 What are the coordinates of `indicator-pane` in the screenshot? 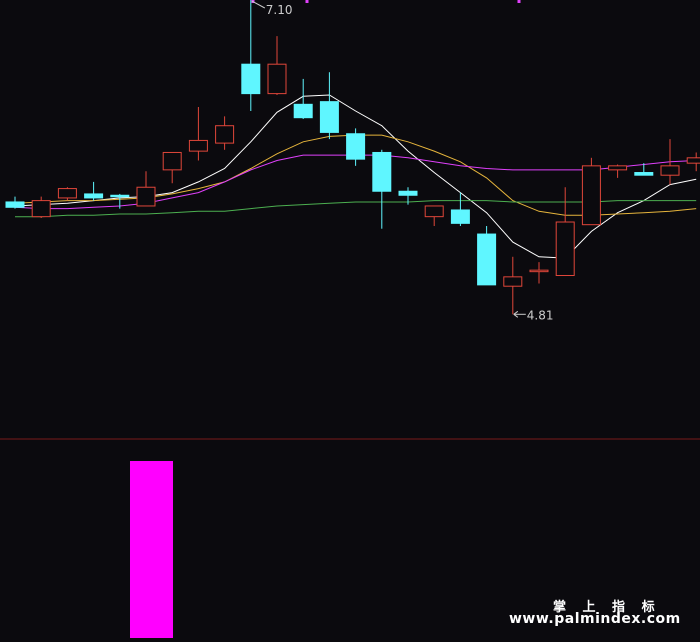 It's located at (151, 549).